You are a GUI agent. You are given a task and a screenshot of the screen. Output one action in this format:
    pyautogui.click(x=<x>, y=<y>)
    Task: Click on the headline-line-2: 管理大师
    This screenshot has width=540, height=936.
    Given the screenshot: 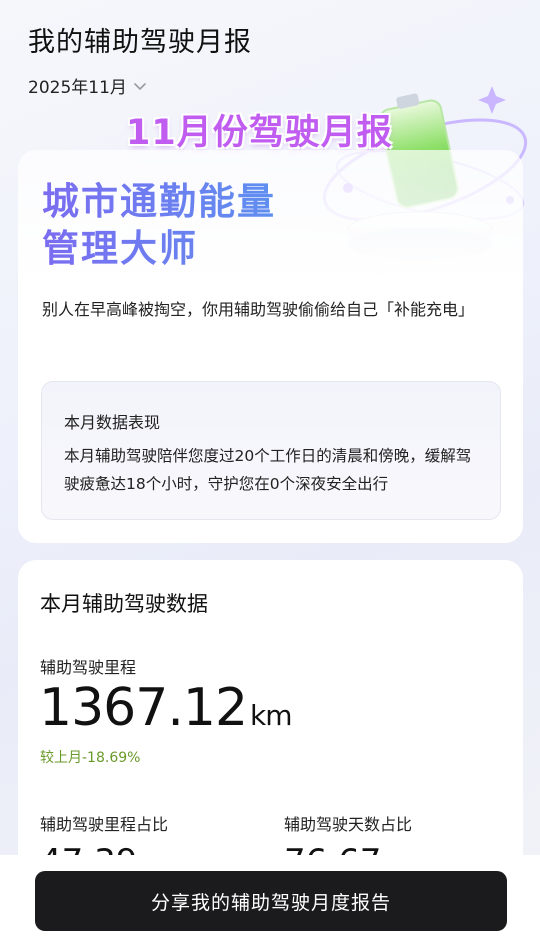 What is the action you would take?
    pyautogui.click(x=120, y=248)
    